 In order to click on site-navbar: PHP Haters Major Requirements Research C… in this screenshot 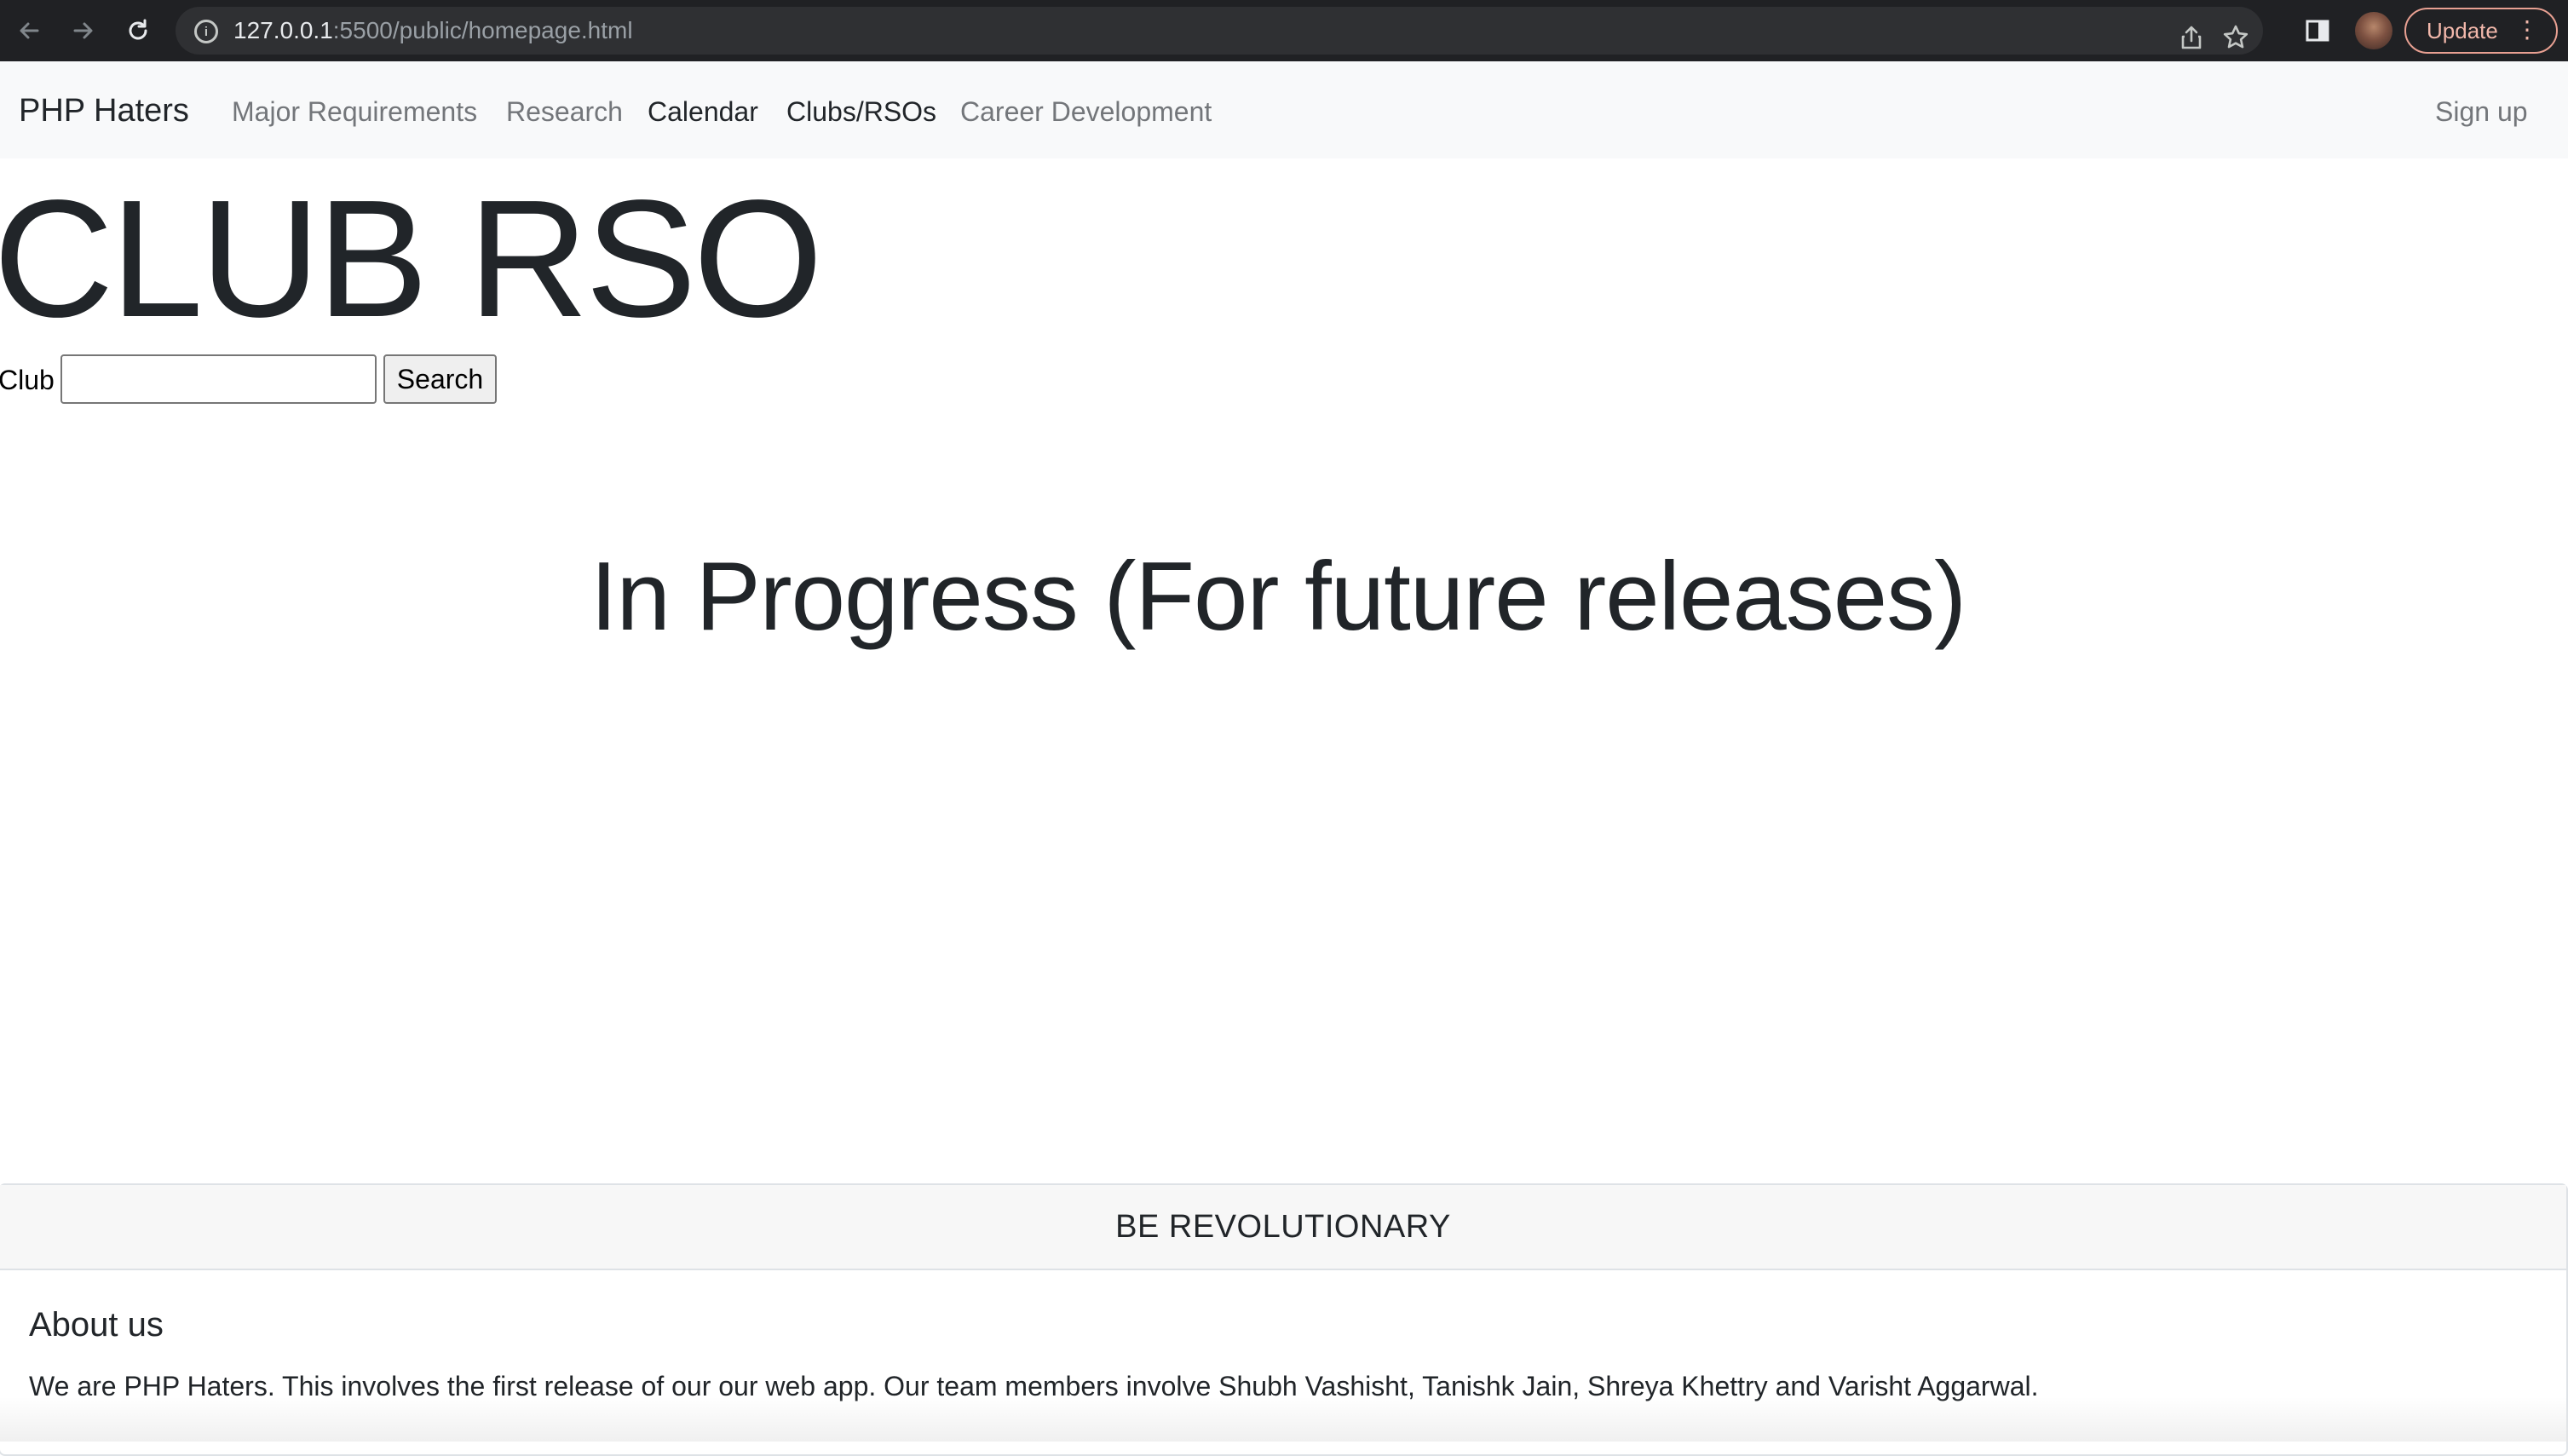, I will do `click(1284, 110)`.